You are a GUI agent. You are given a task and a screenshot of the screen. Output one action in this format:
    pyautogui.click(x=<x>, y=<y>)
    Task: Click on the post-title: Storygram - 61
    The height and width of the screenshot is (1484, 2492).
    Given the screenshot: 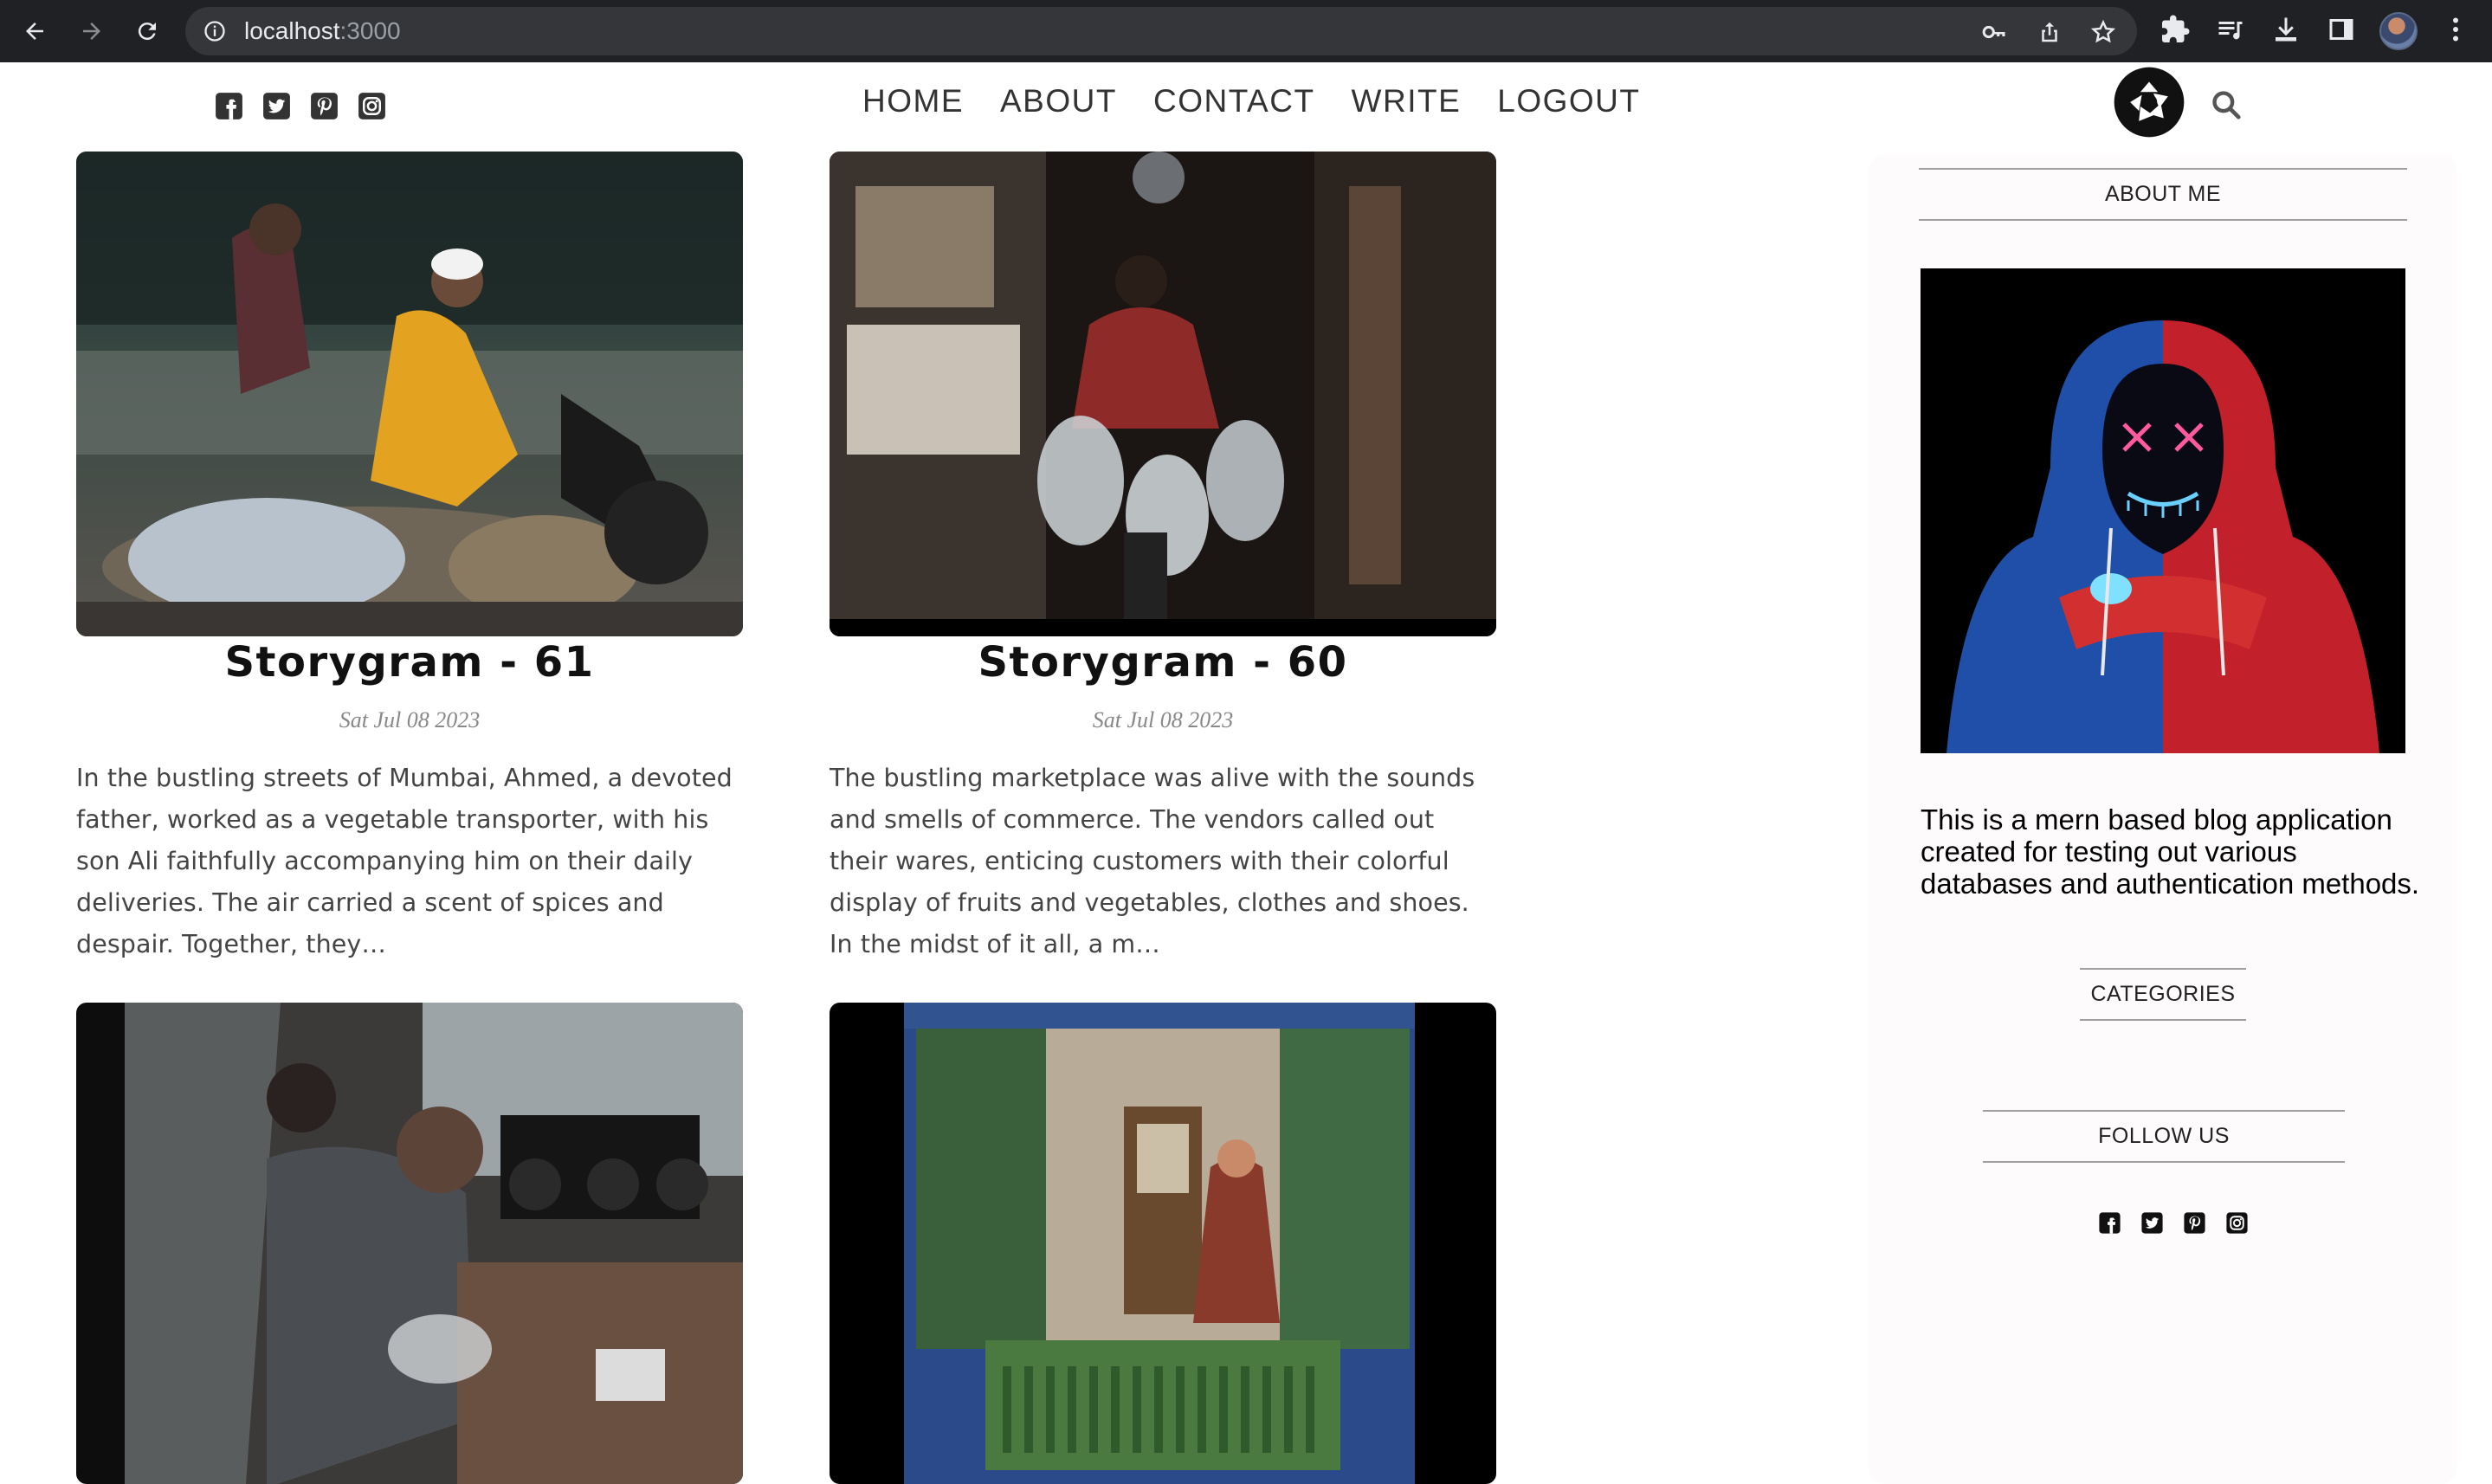 What is the action you would take?
    pyautogui.click(x=409, y=664)
    